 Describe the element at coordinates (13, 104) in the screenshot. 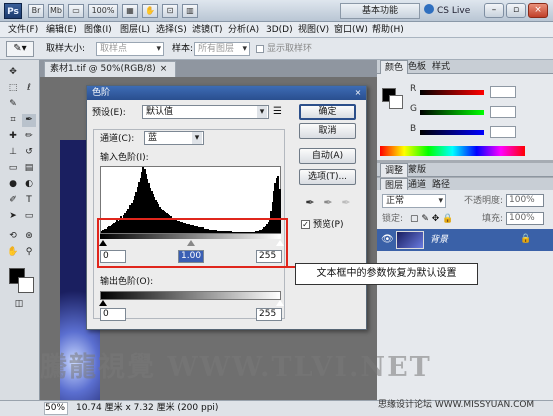

I see `quick-select-tool-icon: ✎` at that location.